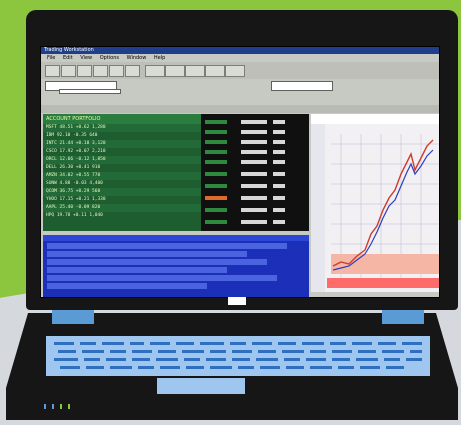 Image resolution: width=461 pixels, height=425 pixels. I want to click on menu-window: Window, so click(137, 58).